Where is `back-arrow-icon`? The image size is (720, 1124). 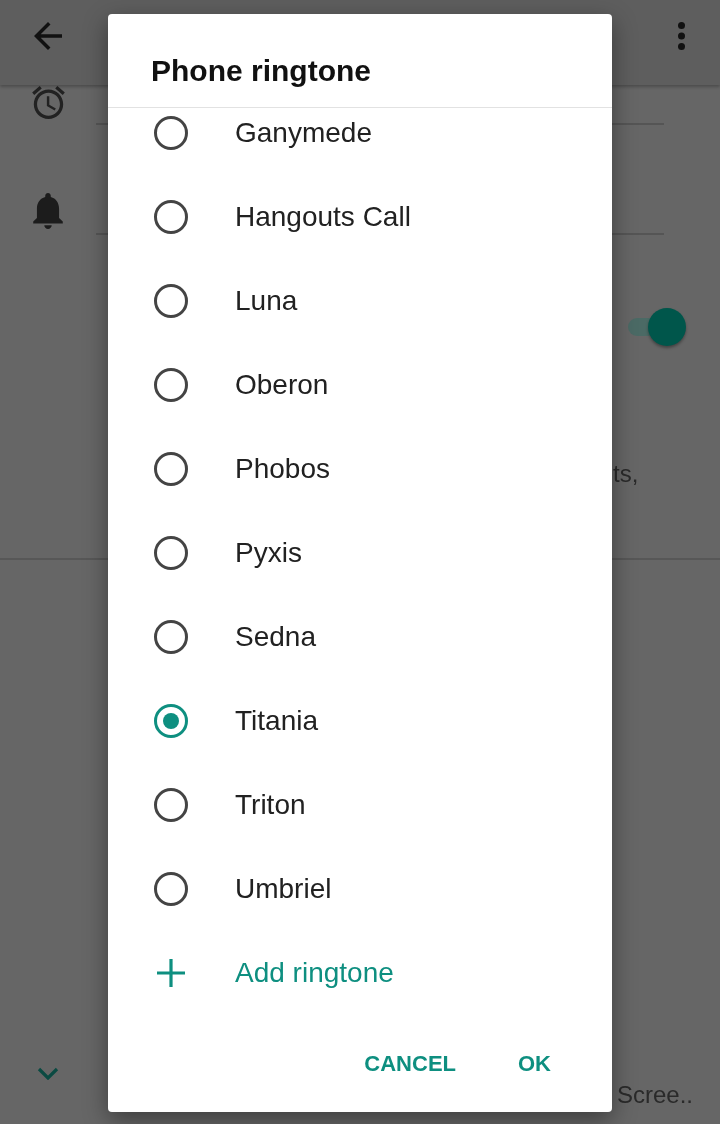
back-arrow-icon is located at coordinates (48, 36).